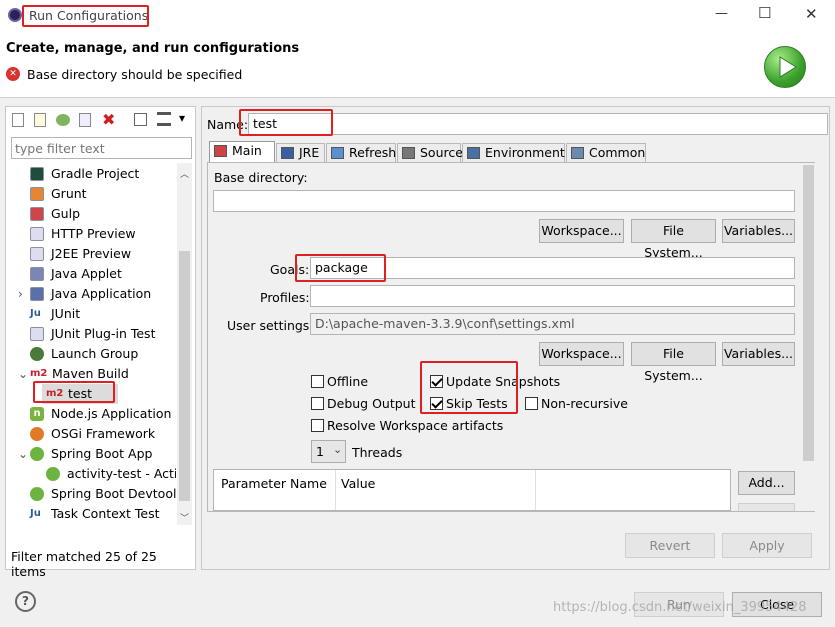 Image resolution: width=835 pixels, height=627 pixels. What do you see at coordinates (91, 334) in the screenshot?
I see `tree-item: JUnit Plug-in Test` at bounding box center [91, 334].